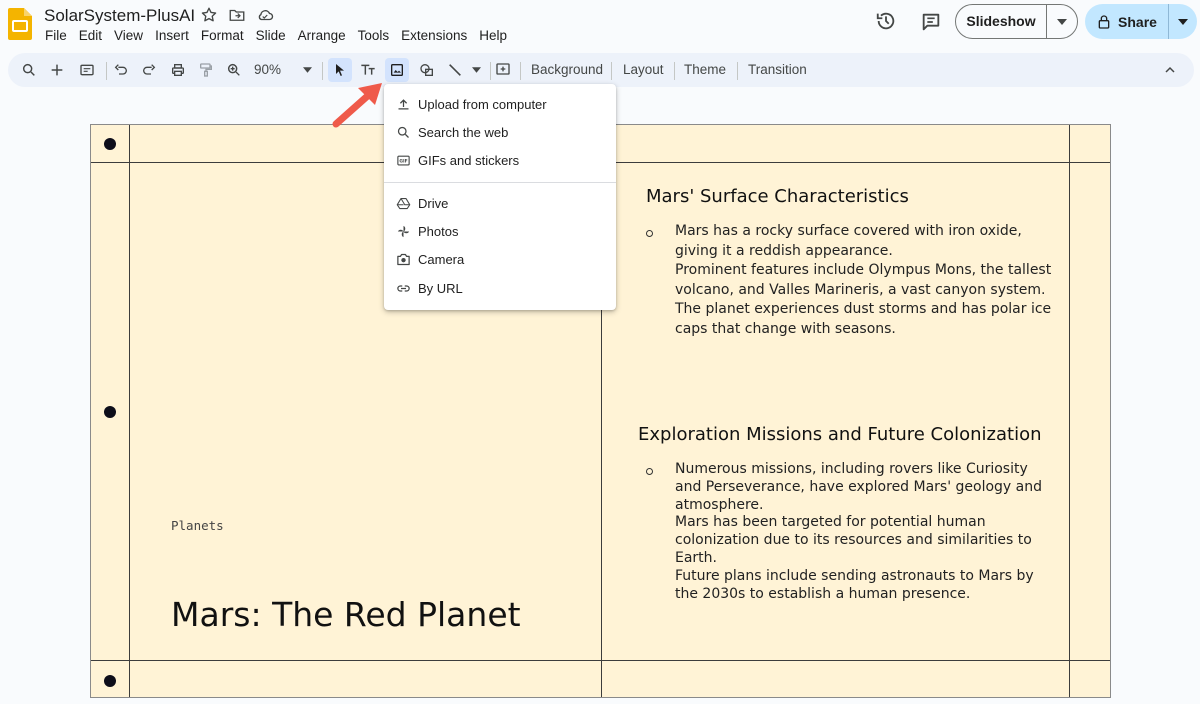 The height and width of the screenshot is (704, 1200). What do you see at coordinates (401, 259) in the screenshot?
I see `camera-icon` at bounding box center [401, 259].